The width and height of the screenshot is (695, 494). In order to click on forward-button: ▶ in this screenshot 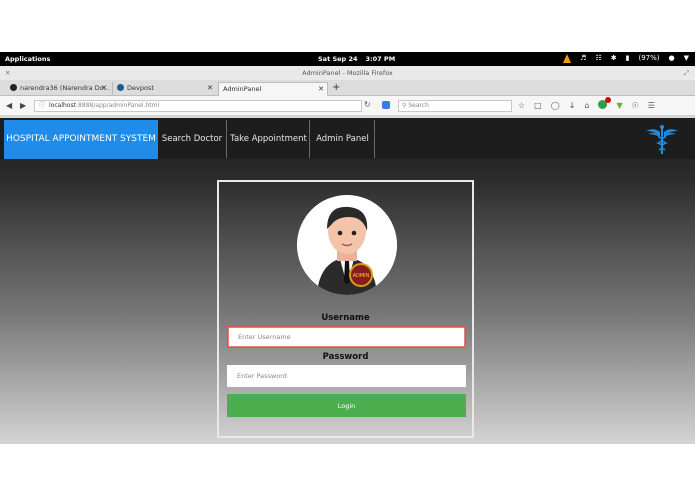, I will do `click(23, 106)`.